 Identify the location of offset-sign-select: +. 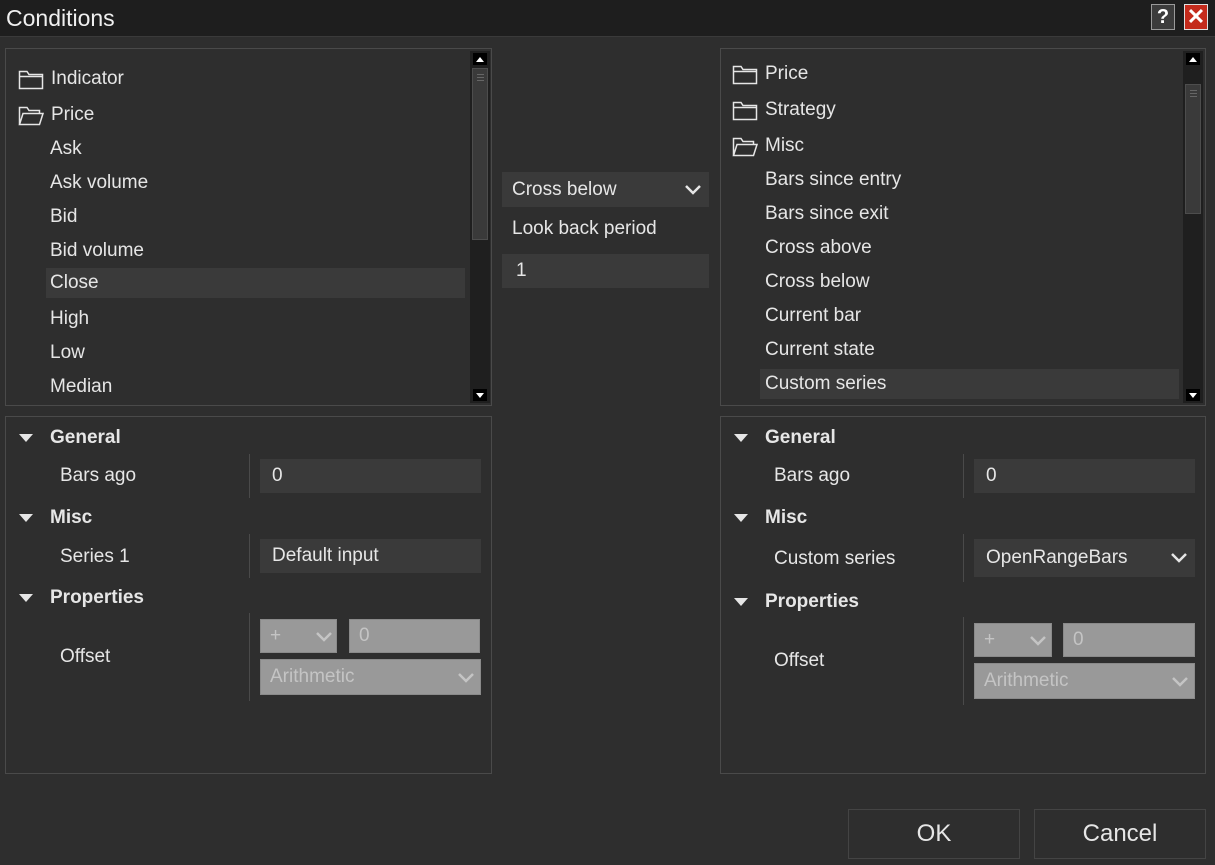
(1013, 640).